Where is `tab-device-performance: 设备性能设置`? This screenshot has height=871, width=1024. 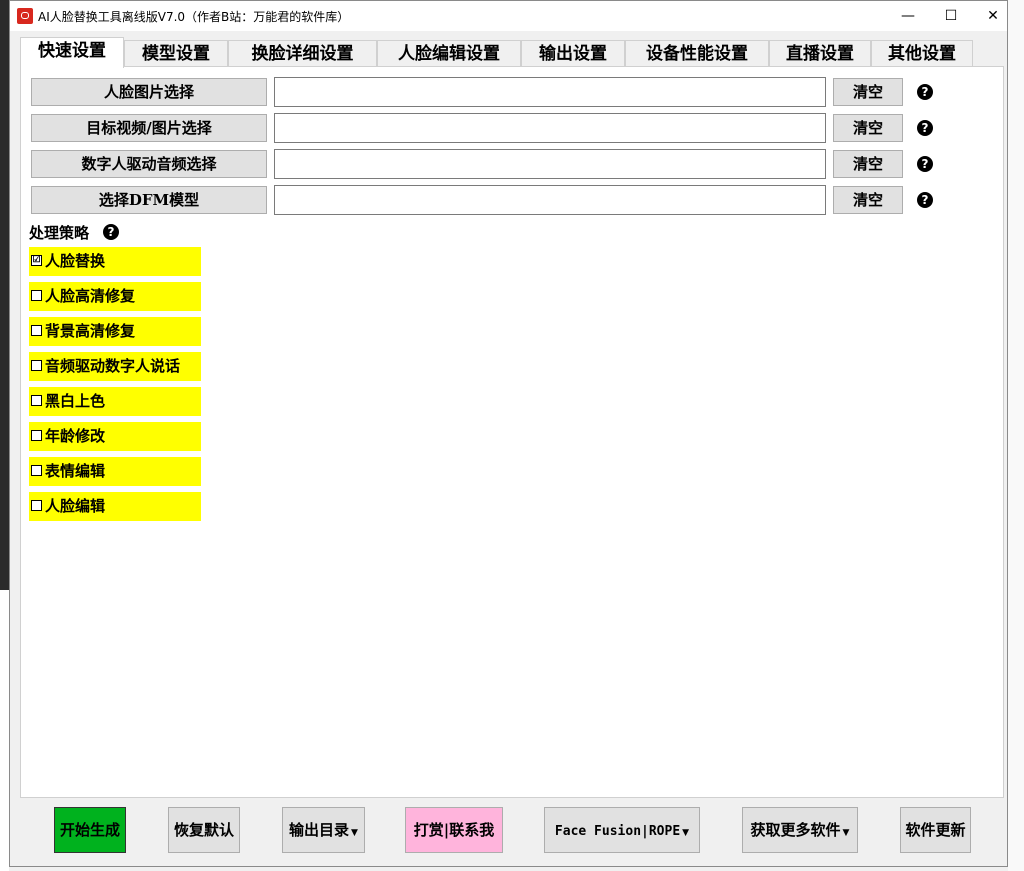 tab-device-performance: 设备性能设置 is located at coordinates (697, 53).